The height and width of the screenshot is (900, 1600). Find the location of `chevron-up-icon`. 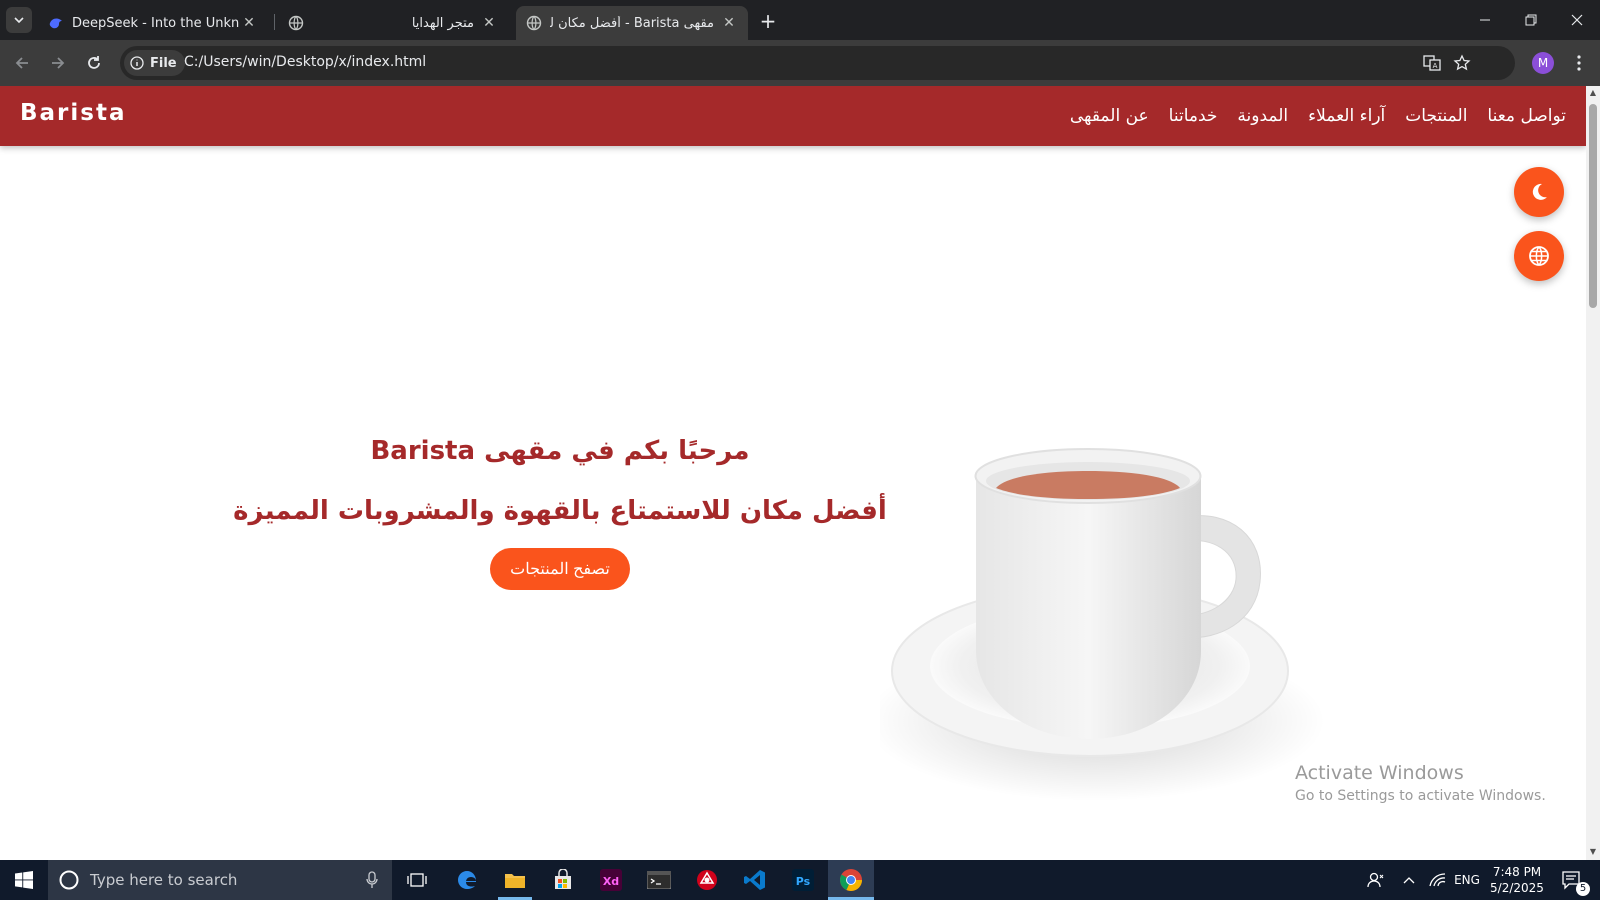

chevron-up-icon is located at coordinates (1409, 880).